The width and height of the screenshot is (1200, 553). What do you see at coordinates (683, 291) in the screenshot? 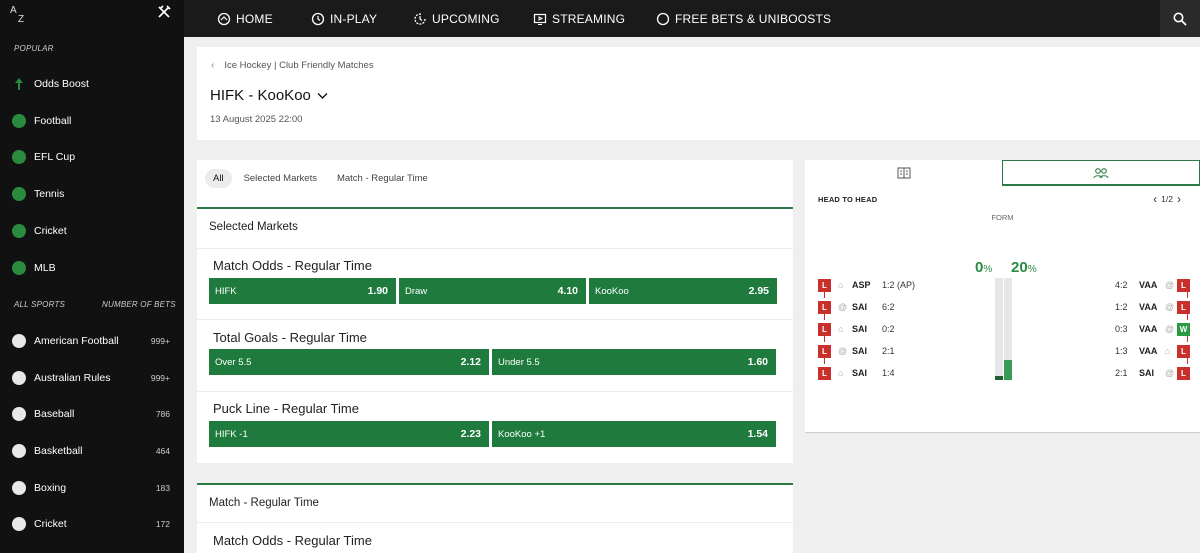
I see `odds-button-kookoo: KooKoo 2.95` at bounding box center [683, 291].